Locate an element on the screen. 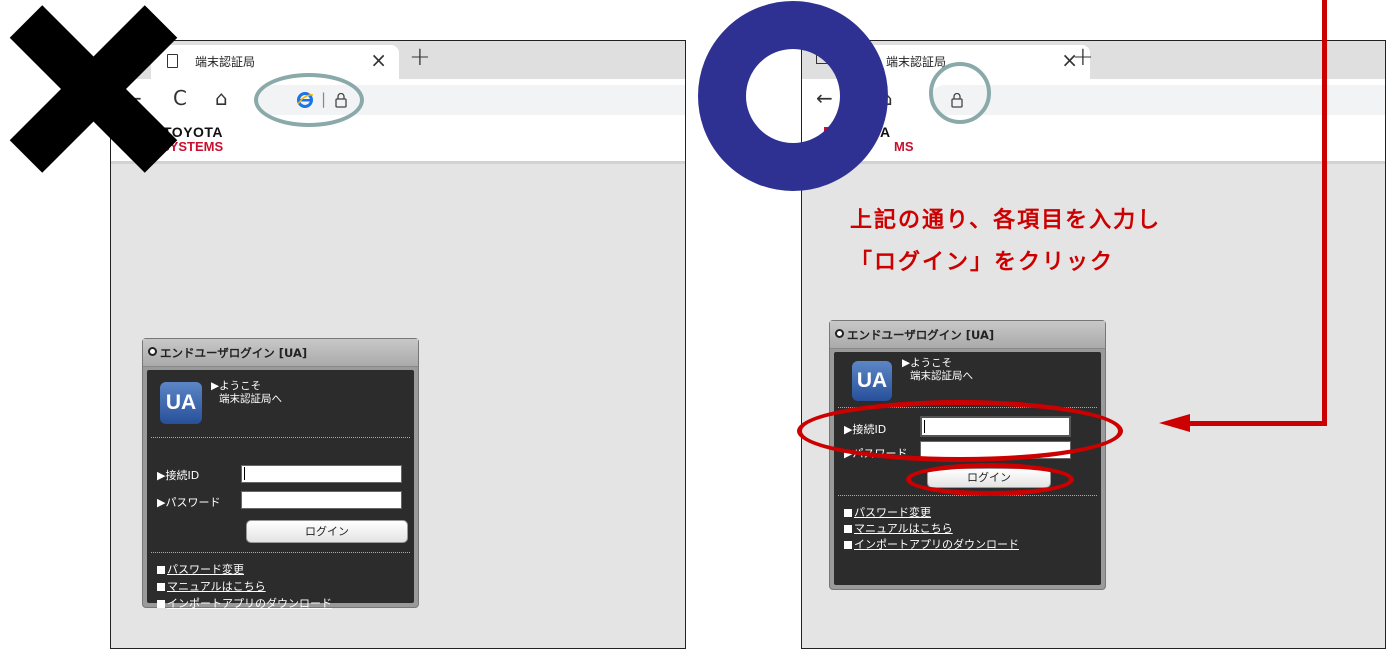 The width and height of the screenshot is (1386, 649). password-label: ▶パスワード is located at coordinates (189, 502).